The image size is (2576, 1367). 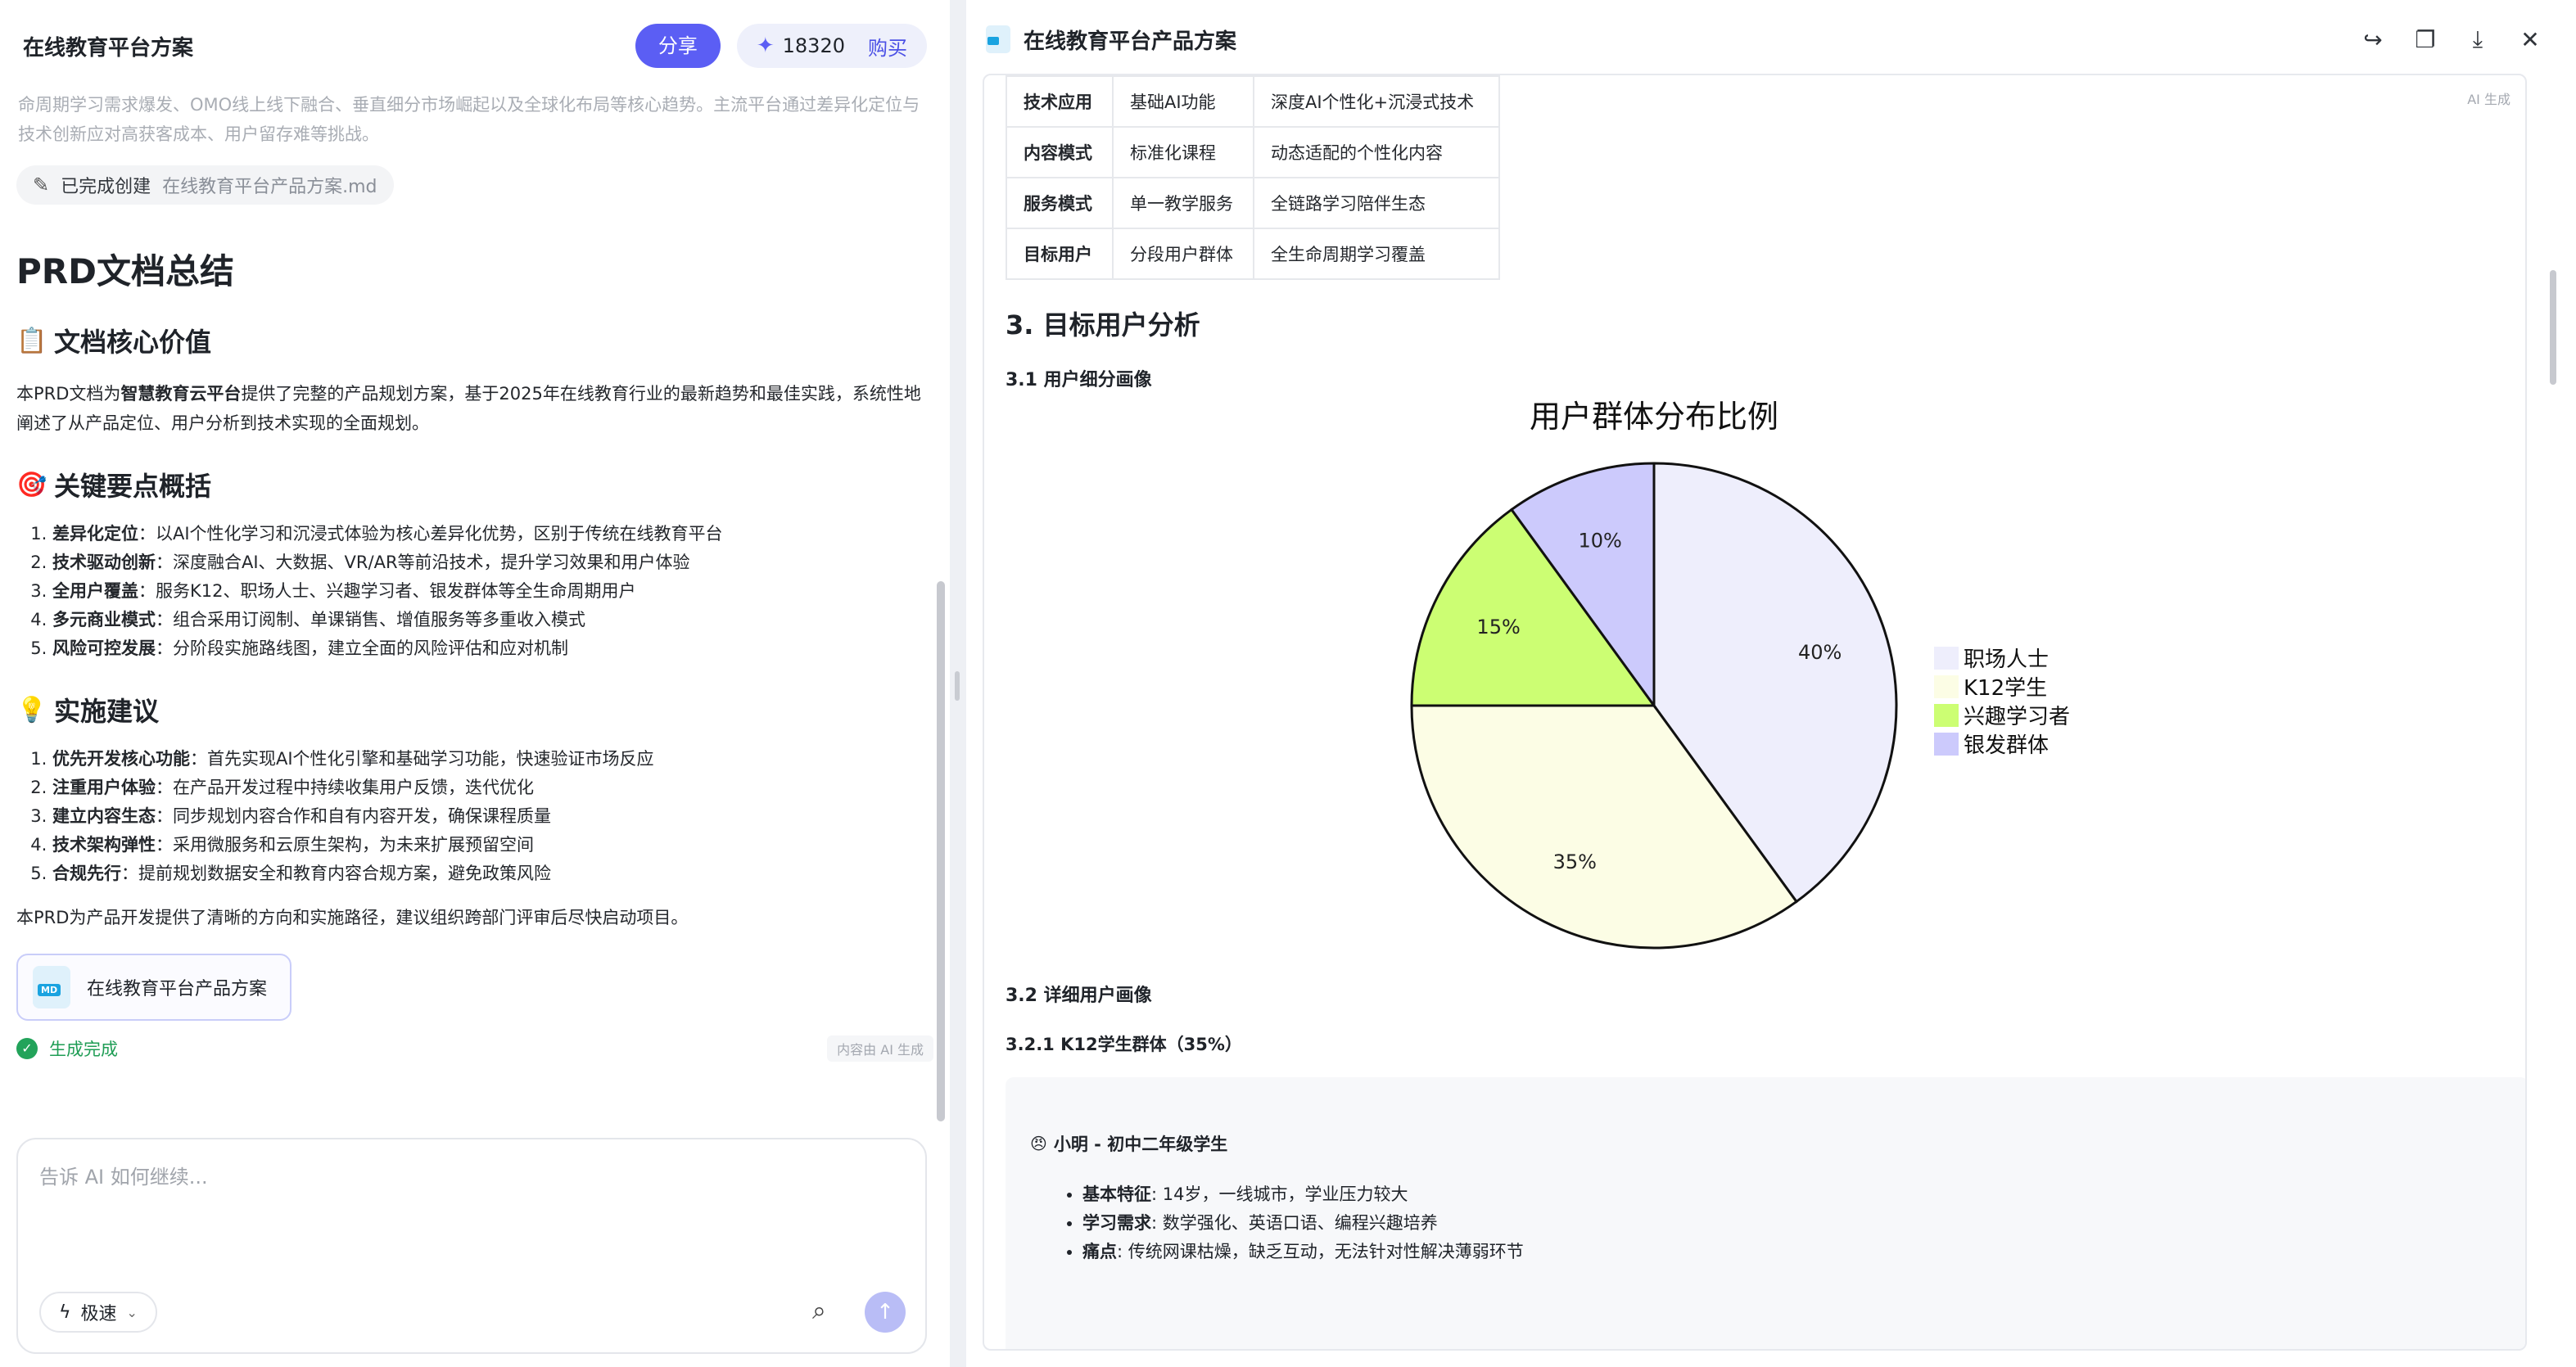 I want to click on table-cell: 全链路学习陪伴生态, so click(x=1376, y=203).